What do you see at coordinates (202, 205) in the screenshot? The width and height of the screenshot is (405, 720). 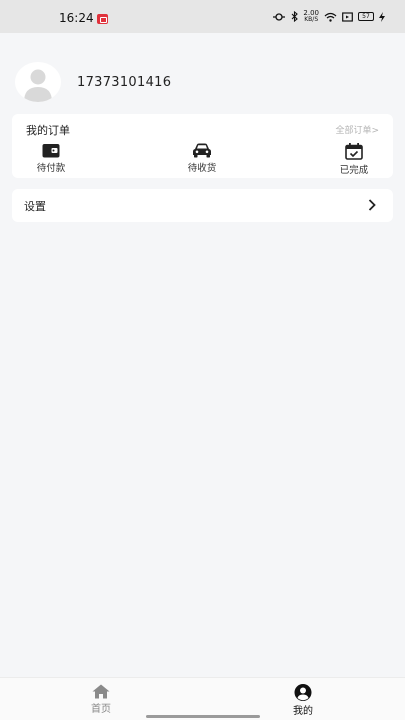 I see `settings-row: 设置` at bounding box center [202, 205].